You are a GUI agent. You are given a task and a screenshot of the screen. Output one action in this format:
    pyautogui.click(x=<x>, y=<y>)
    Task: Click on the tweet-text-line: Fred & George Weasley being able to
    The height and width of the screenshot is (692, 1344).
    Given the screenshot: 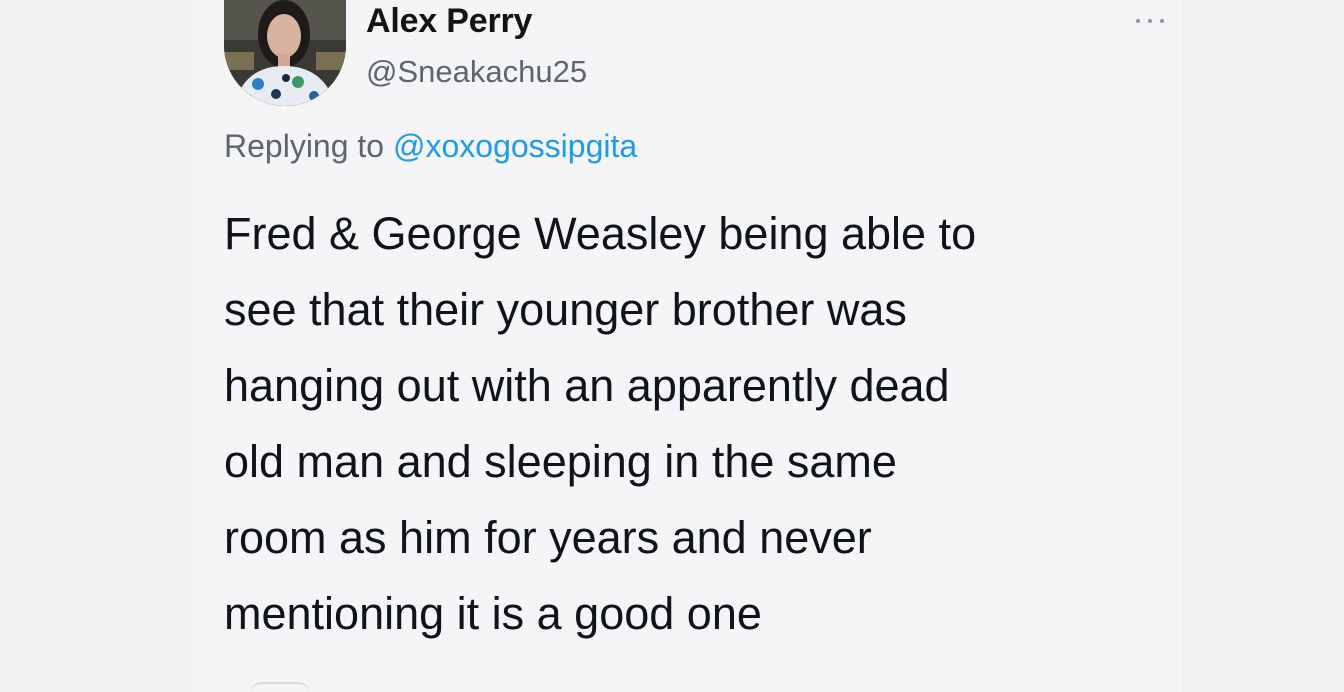 What is the action you would take?
    pyautogui.click(x=600, y=233)
    